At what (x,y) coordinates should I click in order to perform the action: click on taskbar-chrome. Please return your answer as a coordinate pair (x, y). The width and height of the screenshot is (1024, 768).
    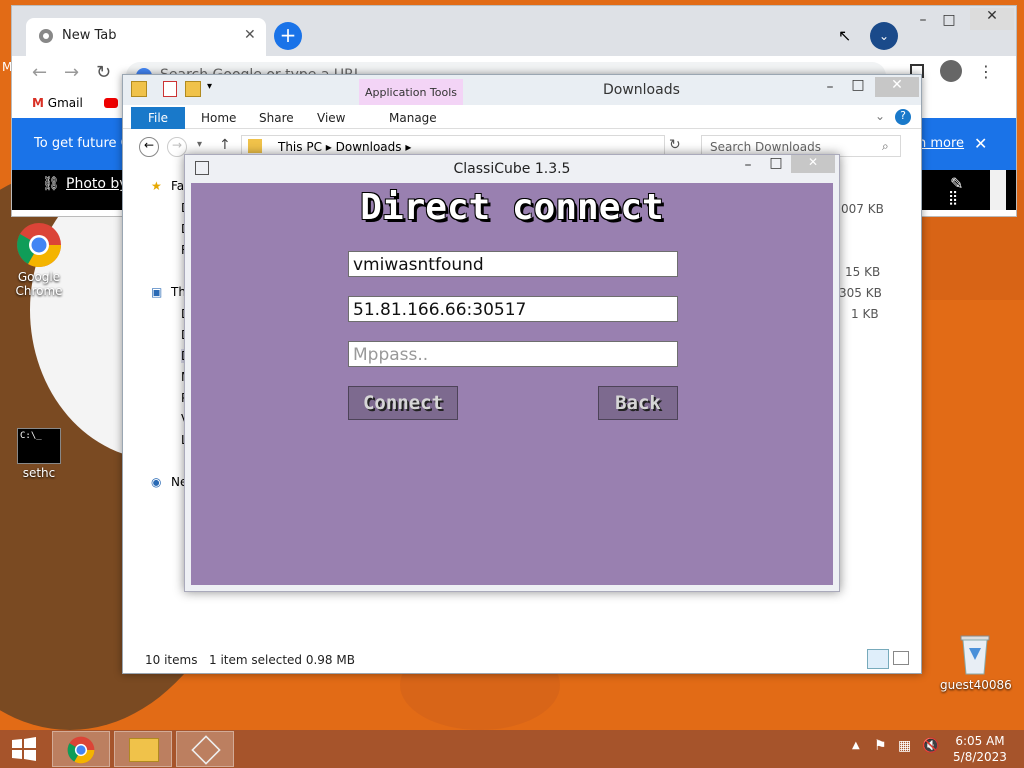
    Looking at the image, I should click on (81, 749).